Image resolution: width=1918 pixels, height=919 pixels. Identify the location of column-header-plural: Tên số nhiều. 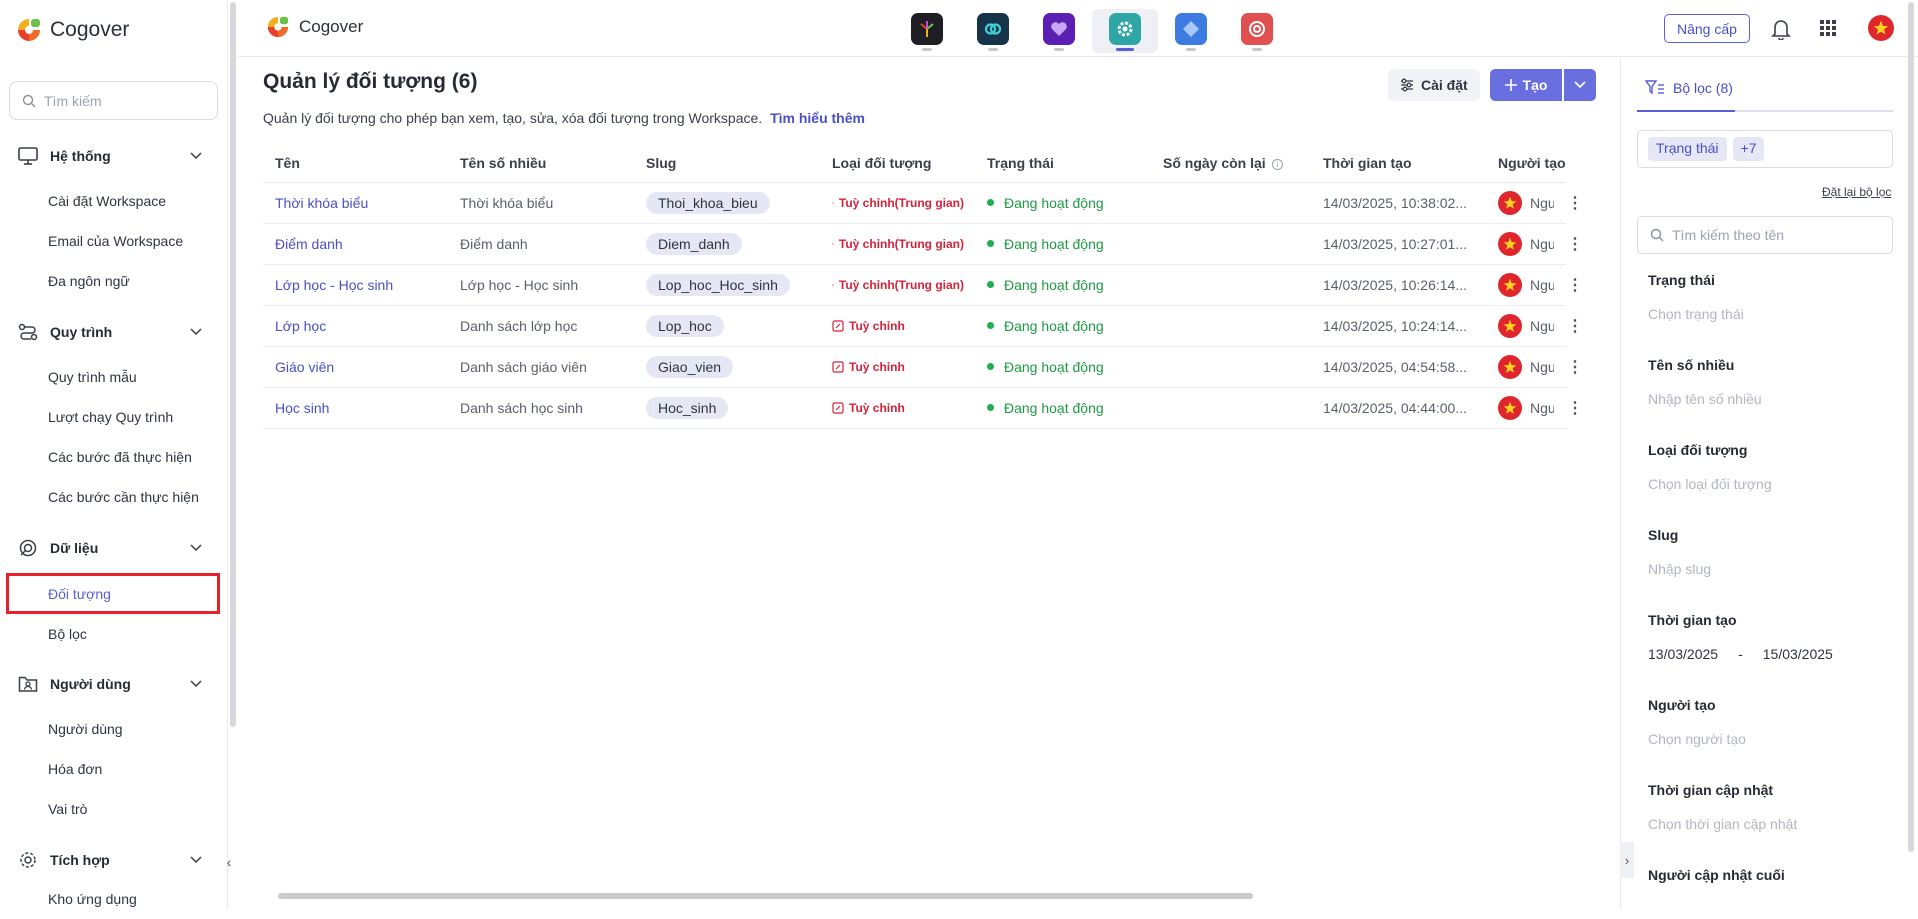
(541, 163).